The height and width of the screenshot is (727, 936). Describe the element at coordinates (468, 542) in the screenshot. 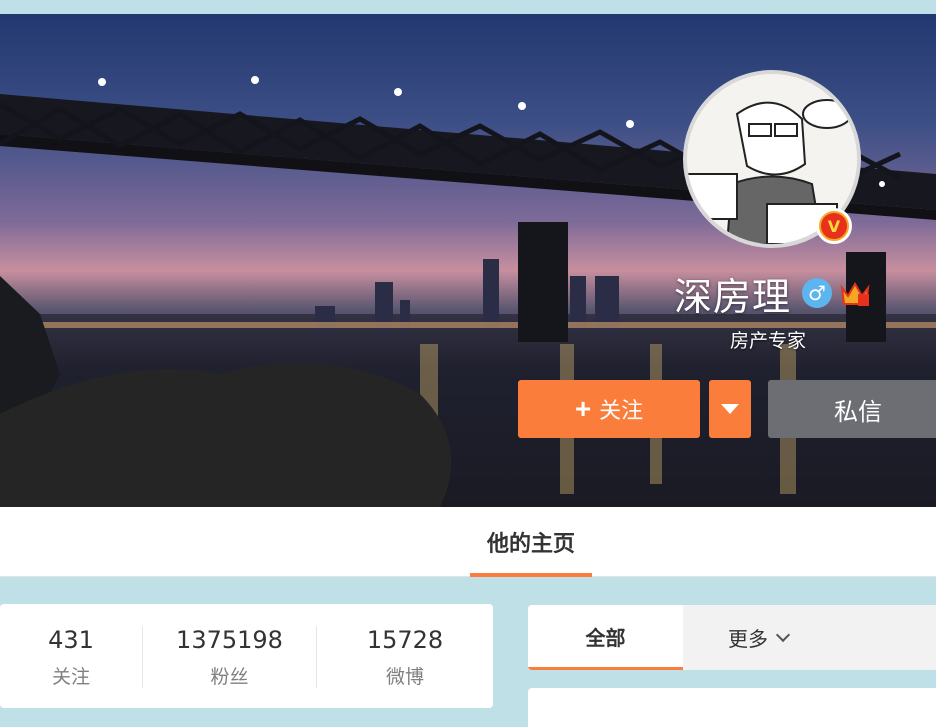

I see `profile-tab-bar: 他的主页` at that location.